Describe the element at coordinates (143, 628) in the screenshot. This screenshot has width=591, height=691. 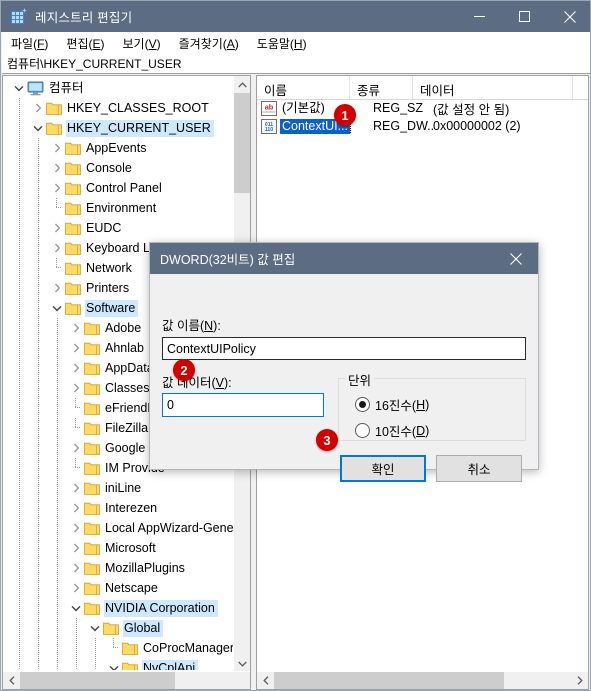
I see `tree-item-label: Global` at that location.